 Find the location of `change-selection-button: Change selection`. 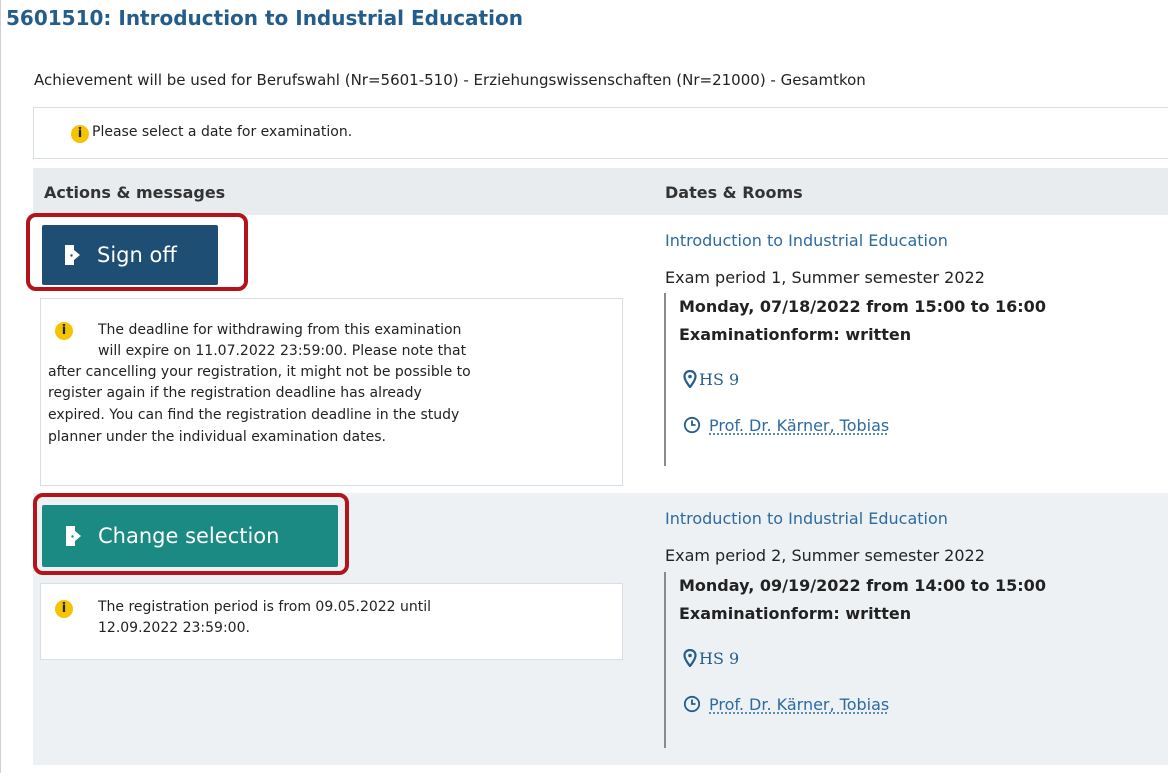

change-selection-button: Change selection is located at coordinates (190, 536).